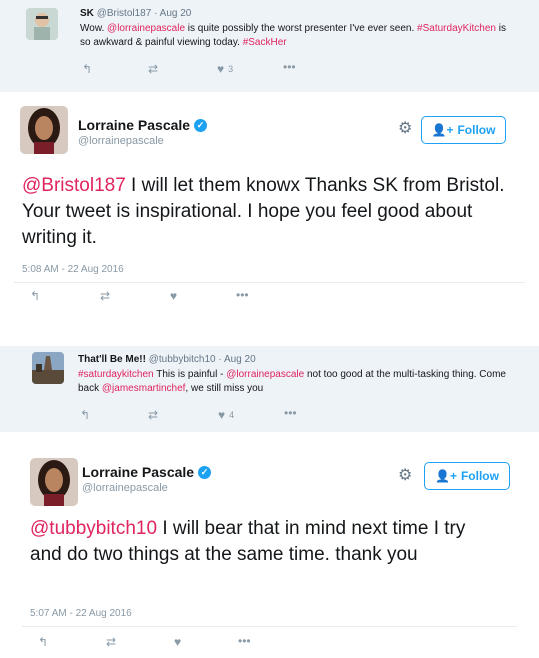 The width and height of the screenshot is (539, 658). Describe the element at coordinates (87, 13) in the screenshot. I see `author-name: SK` at that location.